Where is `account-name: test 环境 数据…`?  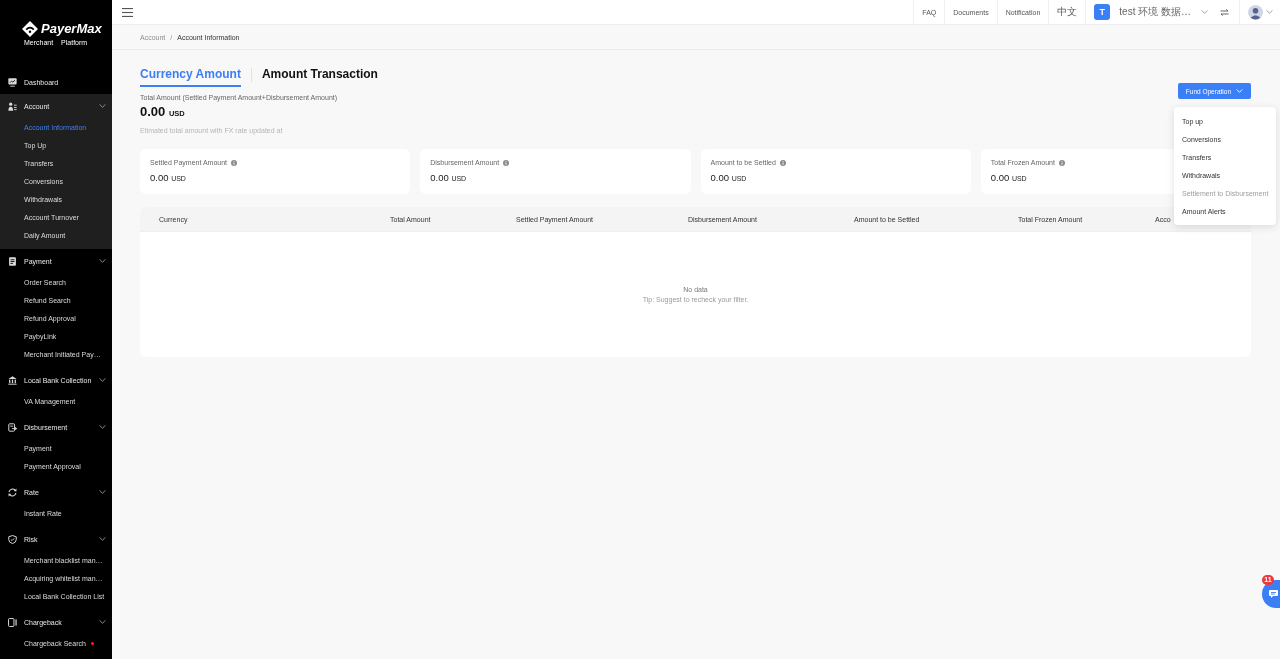 account-name: test 环境 数据… is located at coordinates (1155, 12).